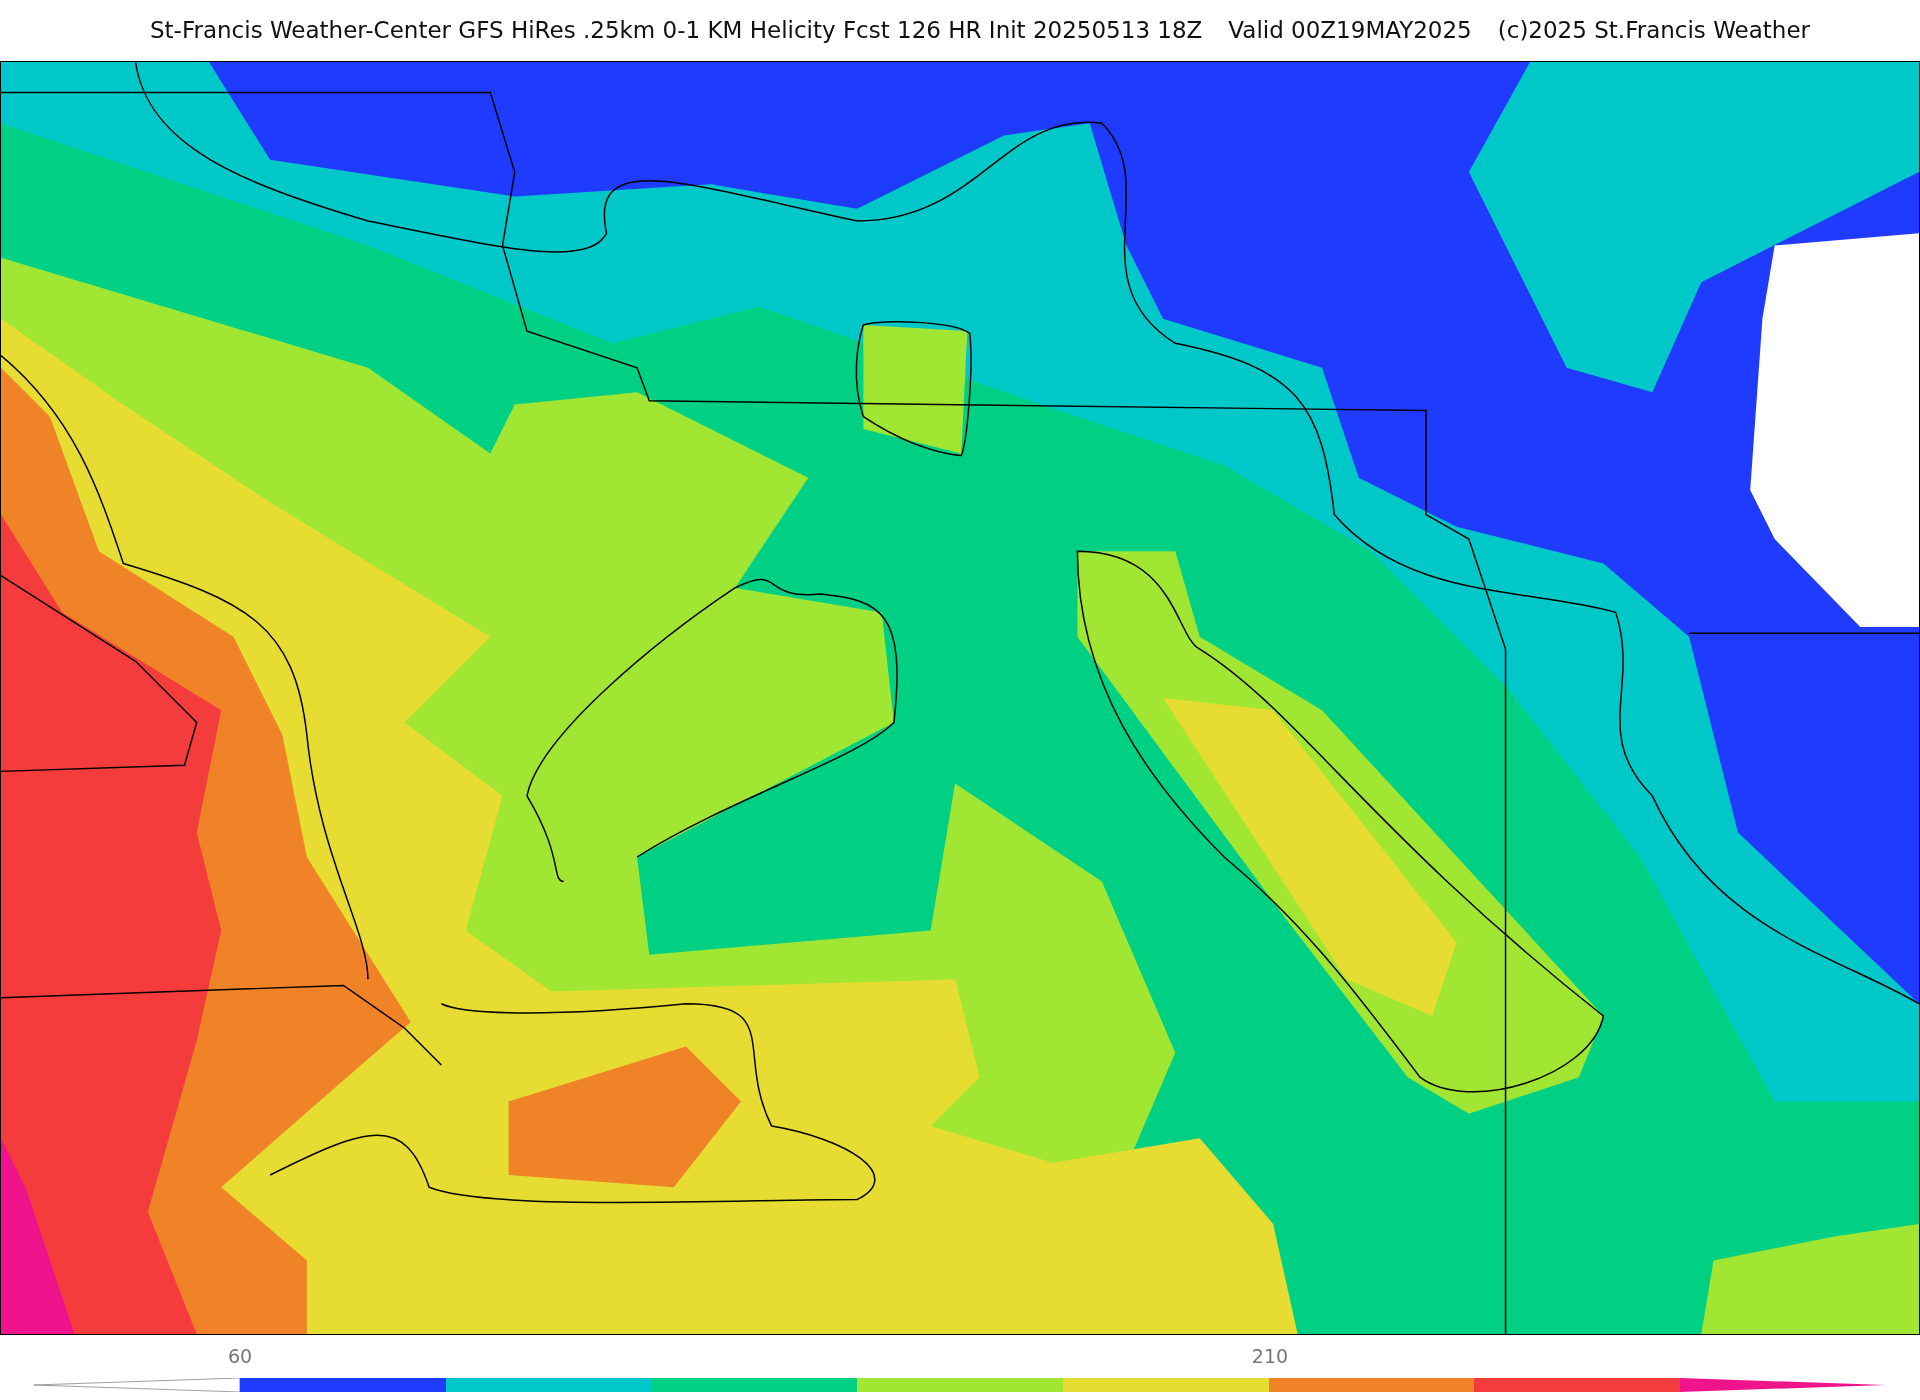 The image size is (1920, 1400). What do you see at coordinates (240, 1356) in the screenshot?
I see `colorbar-tick-label: 60` at bounding box center [240, 1356].